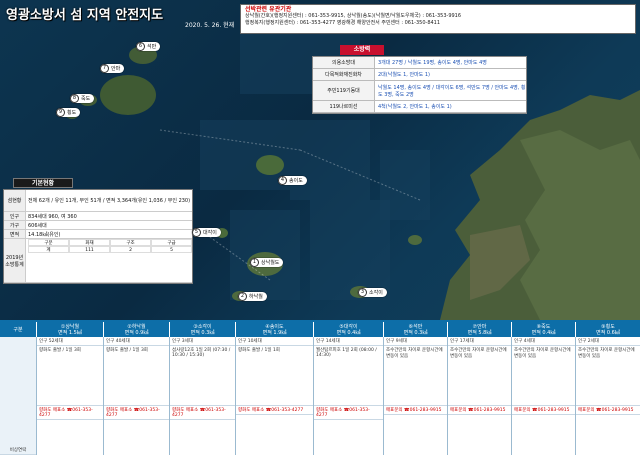 The width and height of the screenshot is (640, 455). What do you see at coordinates (362, 292) in the screenshot?
I see `marker-num: 3` at bounding box center [362, 292].